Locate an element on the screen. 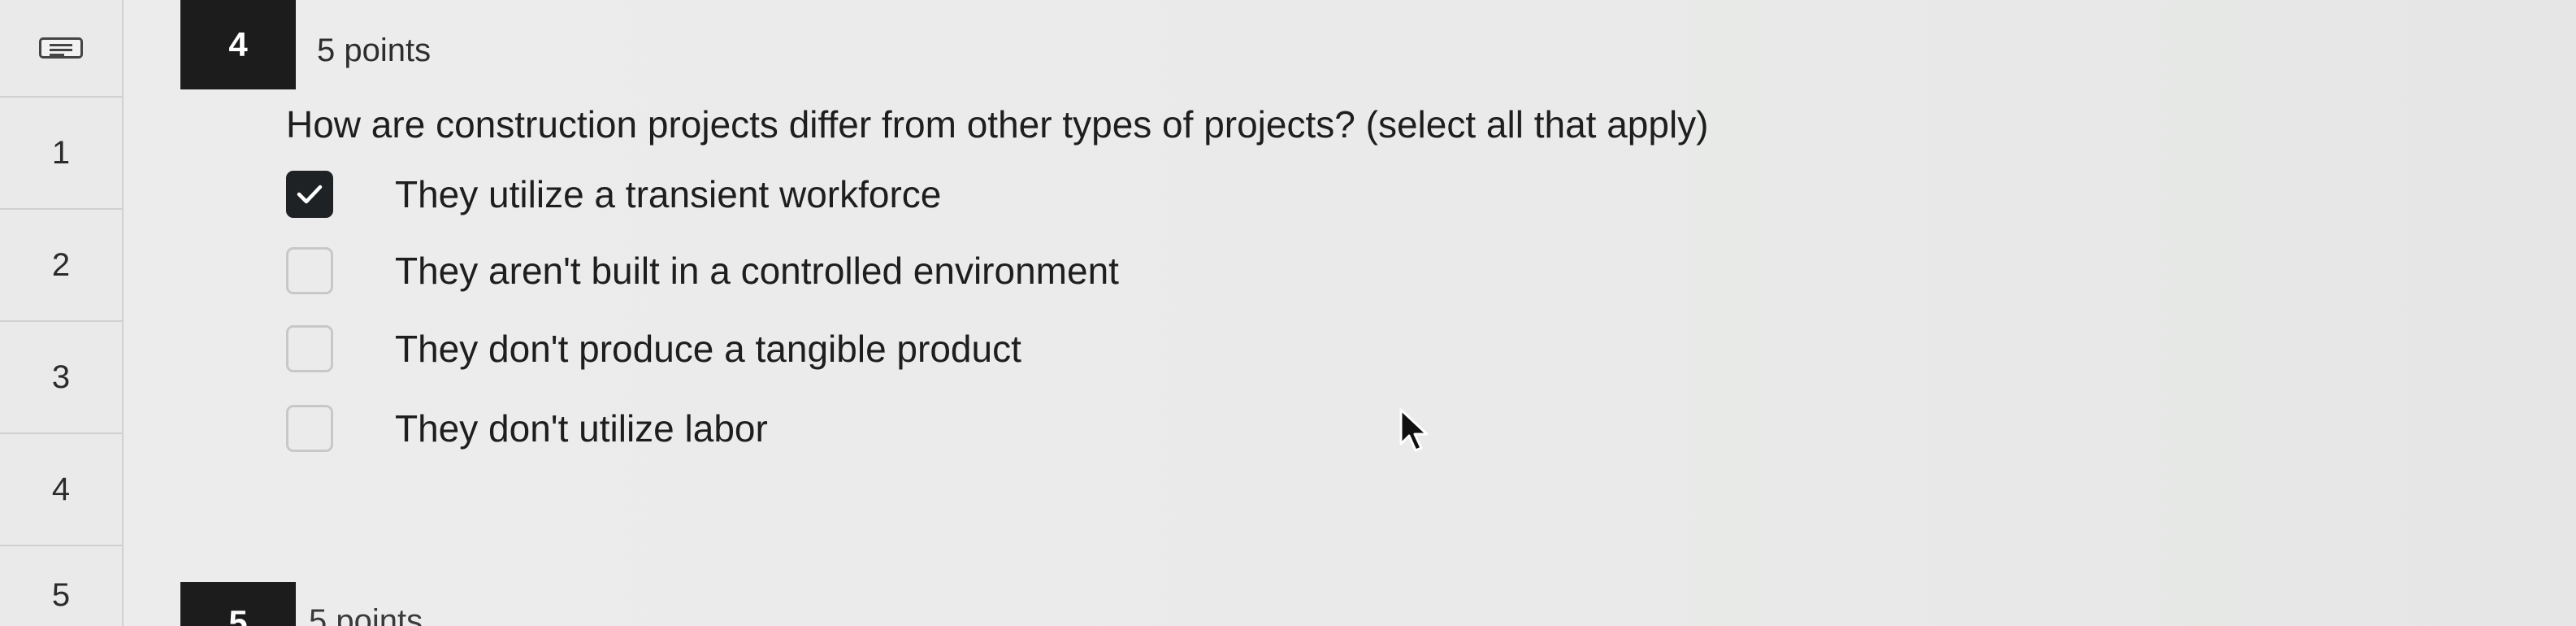 The width and height of the screenshot is (2576, 626). next-question-points: 5 points is located at coordinates (366, 614).